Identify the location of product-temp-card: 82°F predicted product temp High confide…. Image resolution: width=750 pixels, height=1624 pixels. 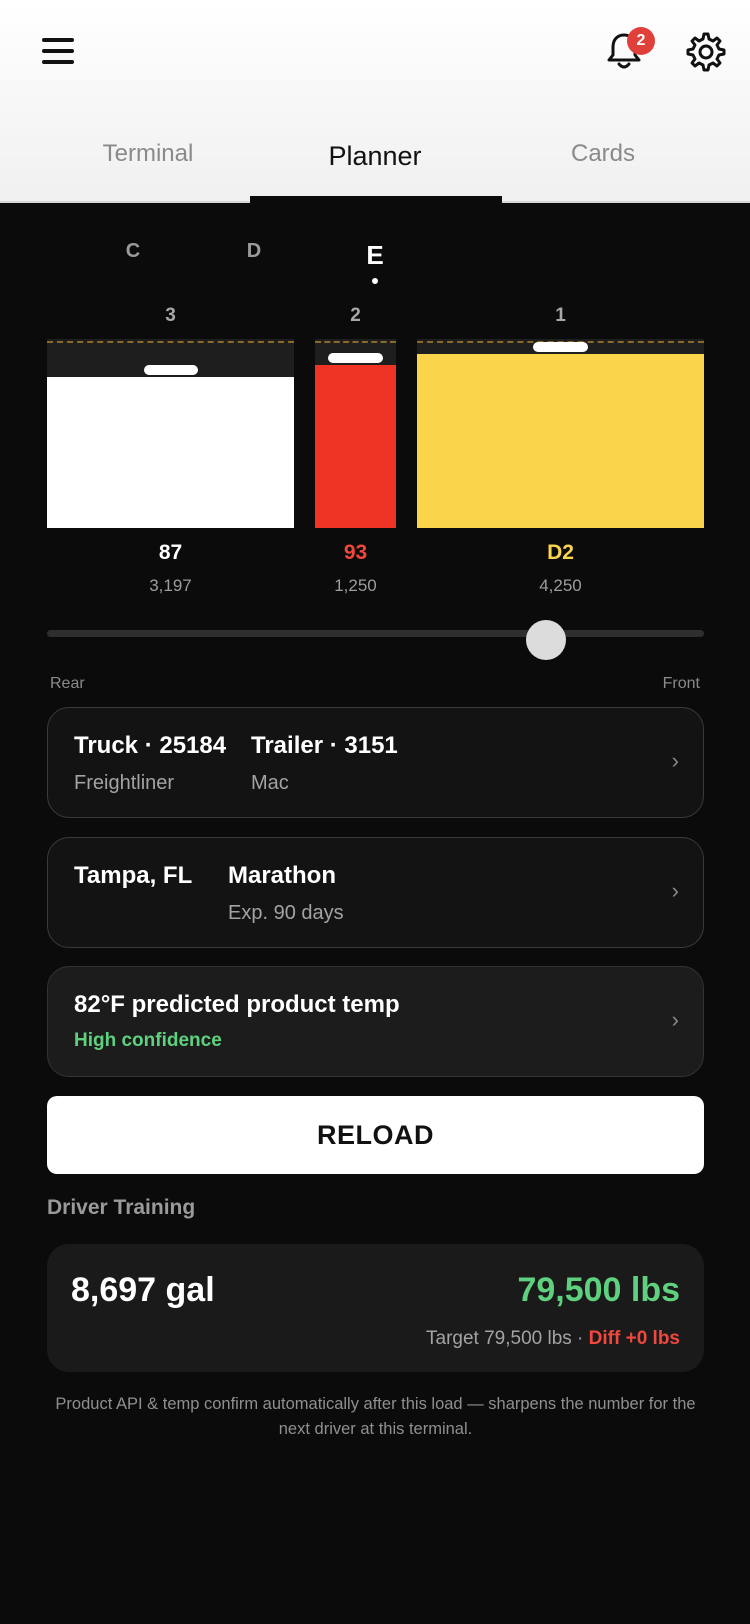
(375, 1021).